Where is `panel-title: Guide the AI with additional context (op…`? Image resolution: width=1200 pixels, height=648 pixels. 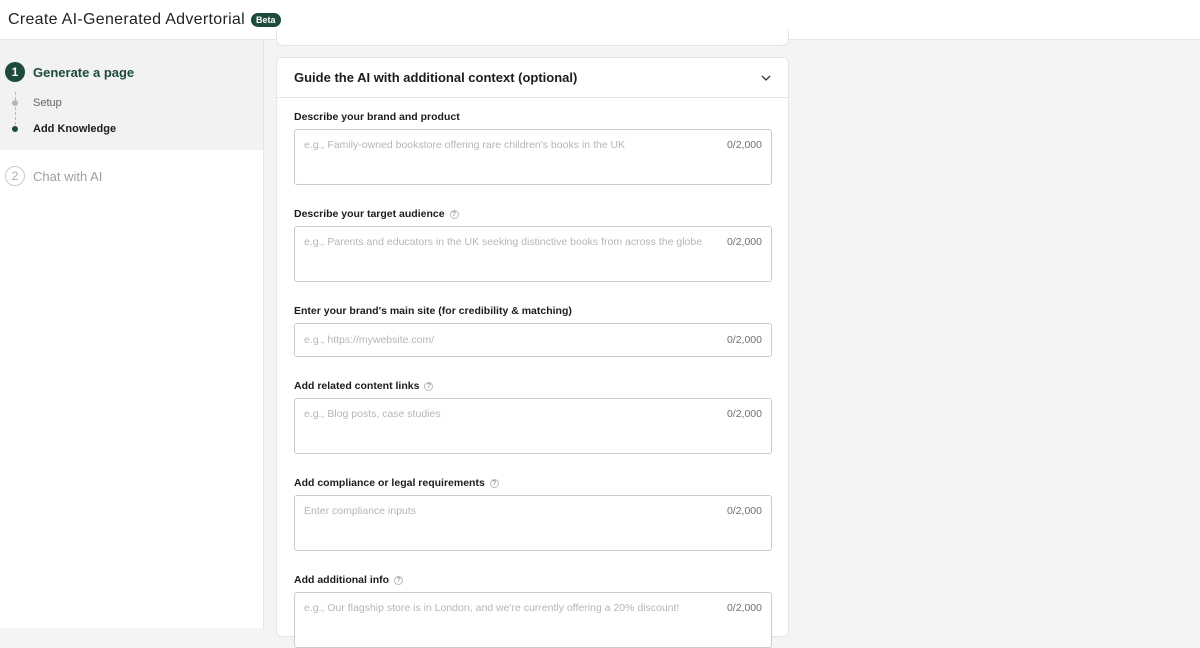
panel-title: Guide the AI with additional context (op… is located at coordinates (436, 77).